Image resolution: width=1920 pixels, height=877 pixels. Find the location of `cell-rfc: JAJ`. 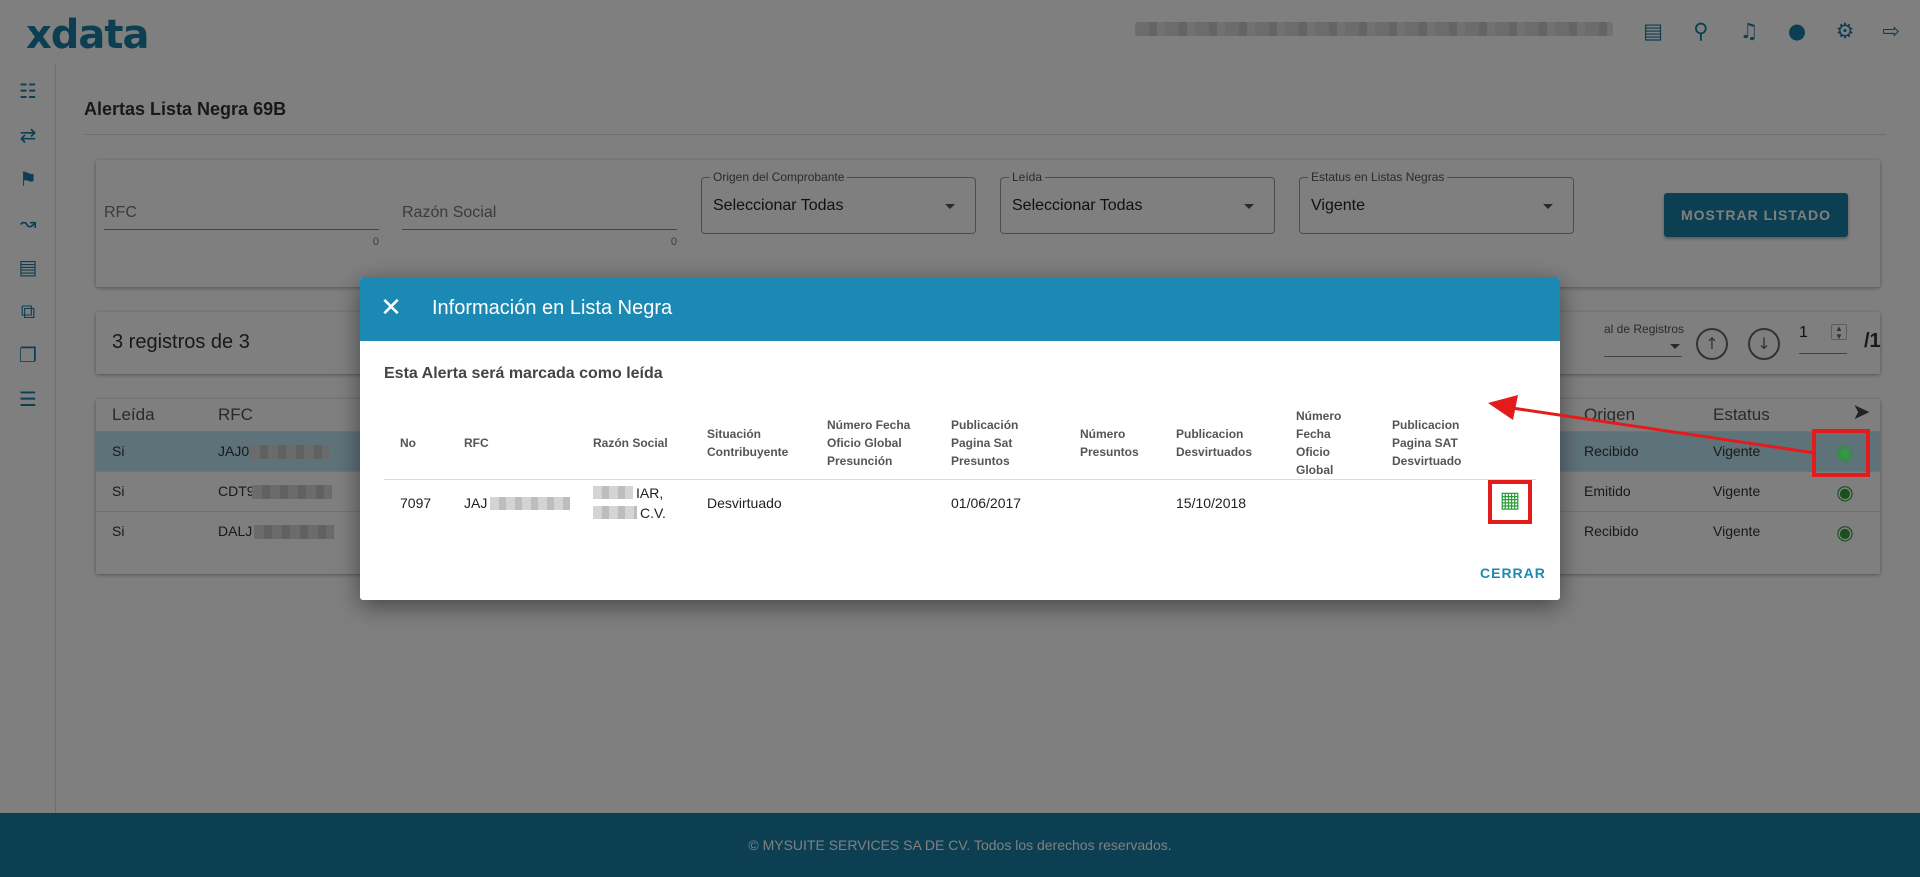

cell-rfc: JAJ is located at coordinates (476, 503).